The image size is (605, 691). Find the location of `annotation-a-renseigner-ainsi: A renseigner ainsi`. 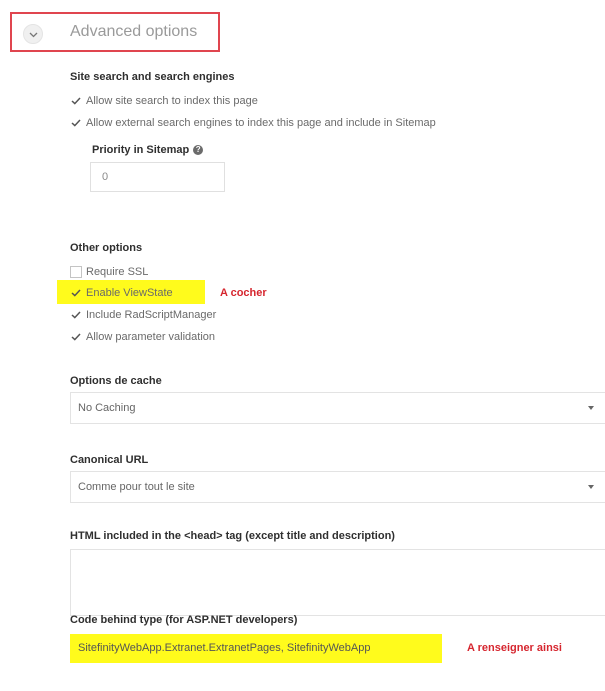

annotation-a-renseigner-ainsi: A renseigner ainsi is located at coordinates (514, 648).